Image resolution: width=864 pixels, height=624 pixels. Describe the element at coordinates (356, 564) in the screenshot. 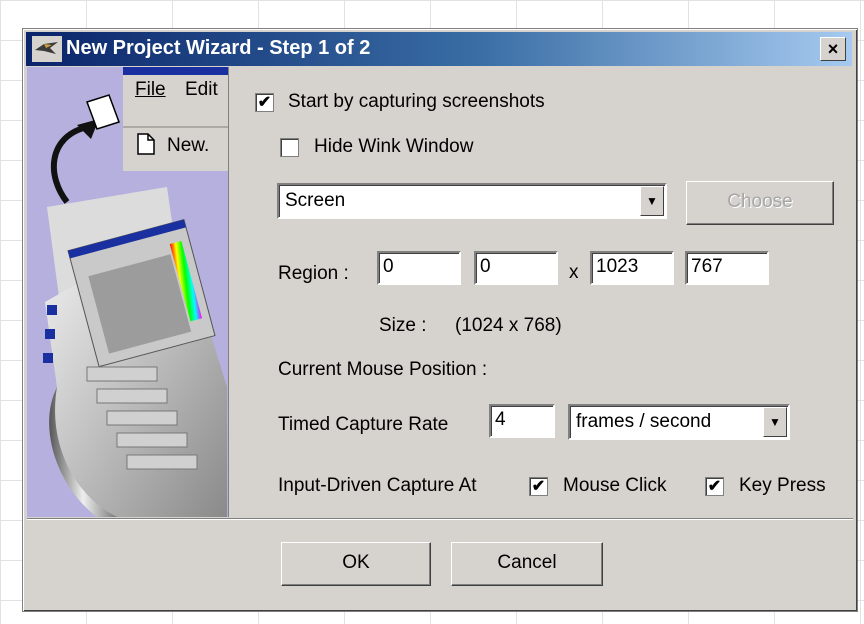

I see `ok-button: OK` at that location.